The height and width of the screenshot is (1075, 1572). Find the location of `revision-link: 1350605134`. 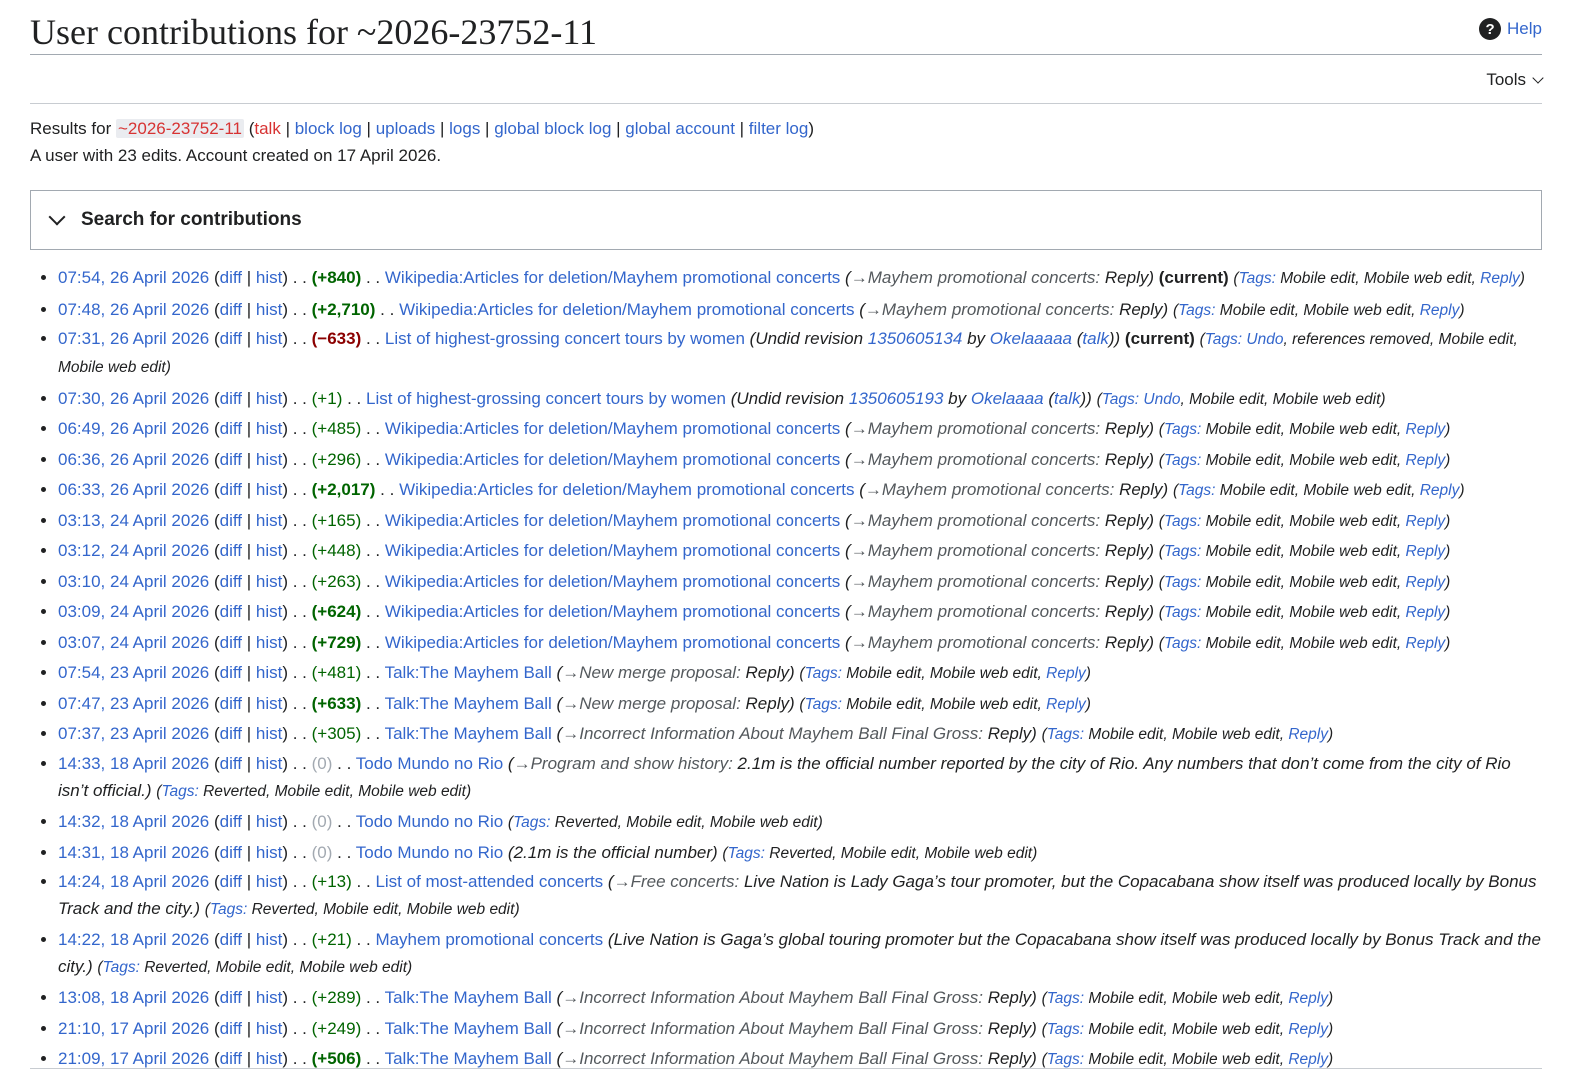

revision-link: 1350605134 is located at coordinates (915, 338).